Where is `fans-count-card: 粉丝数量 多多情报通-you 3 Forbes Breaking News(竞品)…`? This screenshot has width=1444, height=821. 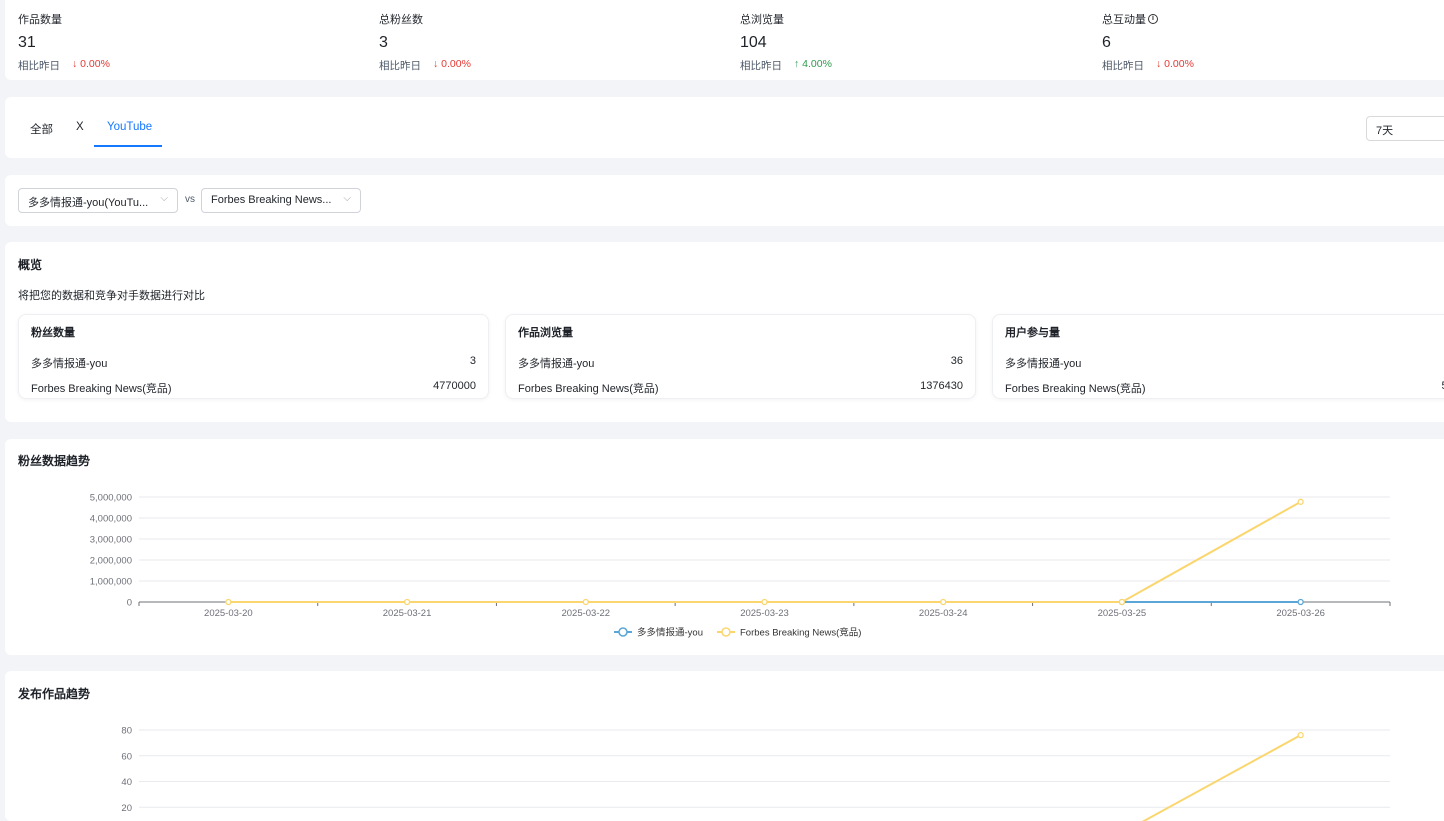 fans-count-card: 粉丝数量 多多情报通-you 3 Forbes Breaking News(竞品)… is located at coordinates (253, 356).